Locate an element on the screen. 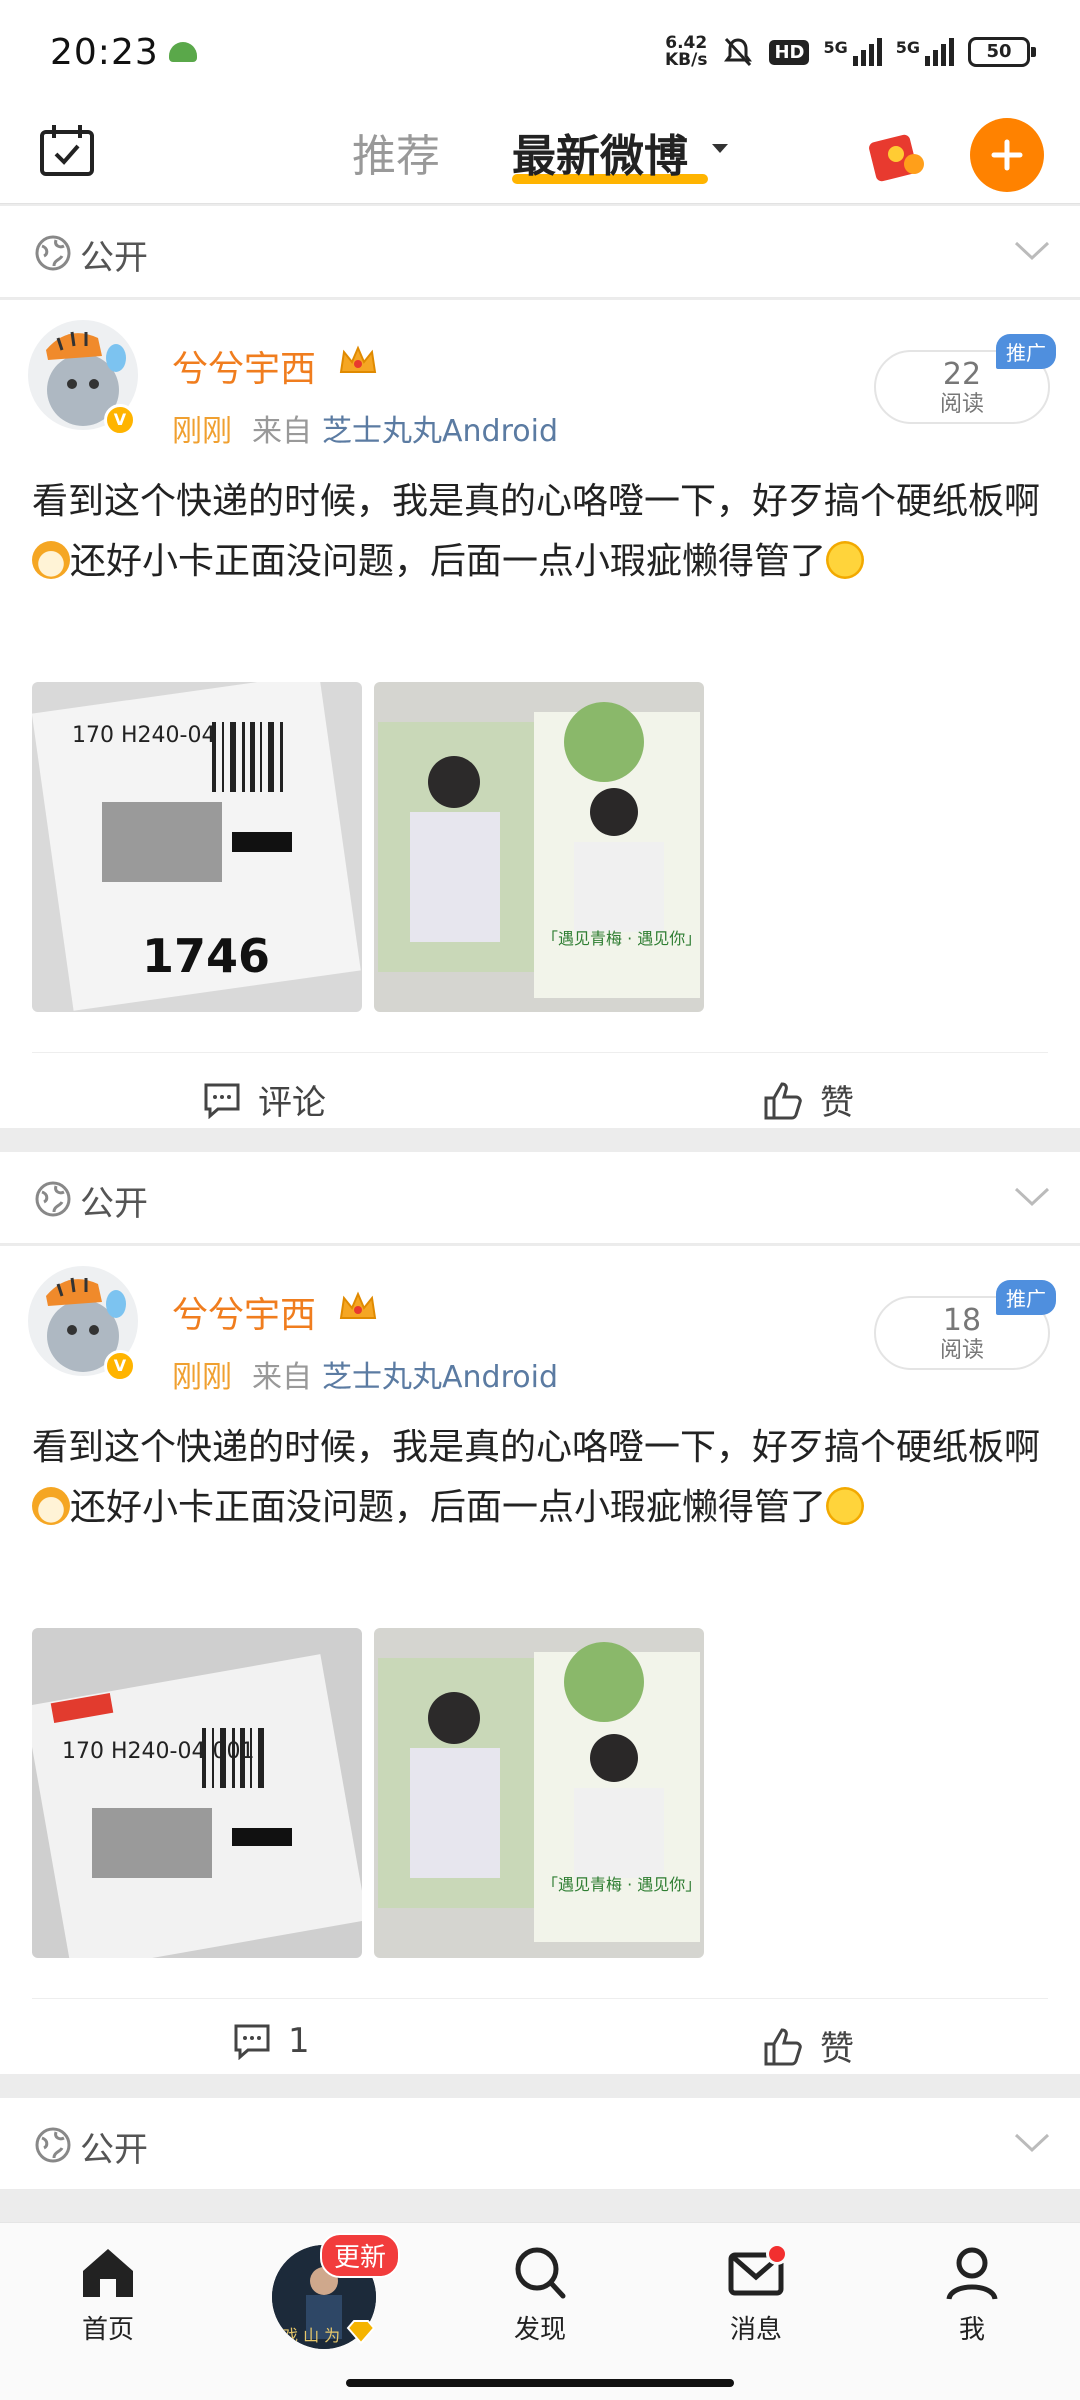  search-icon is located at coordinates (540, 2273).